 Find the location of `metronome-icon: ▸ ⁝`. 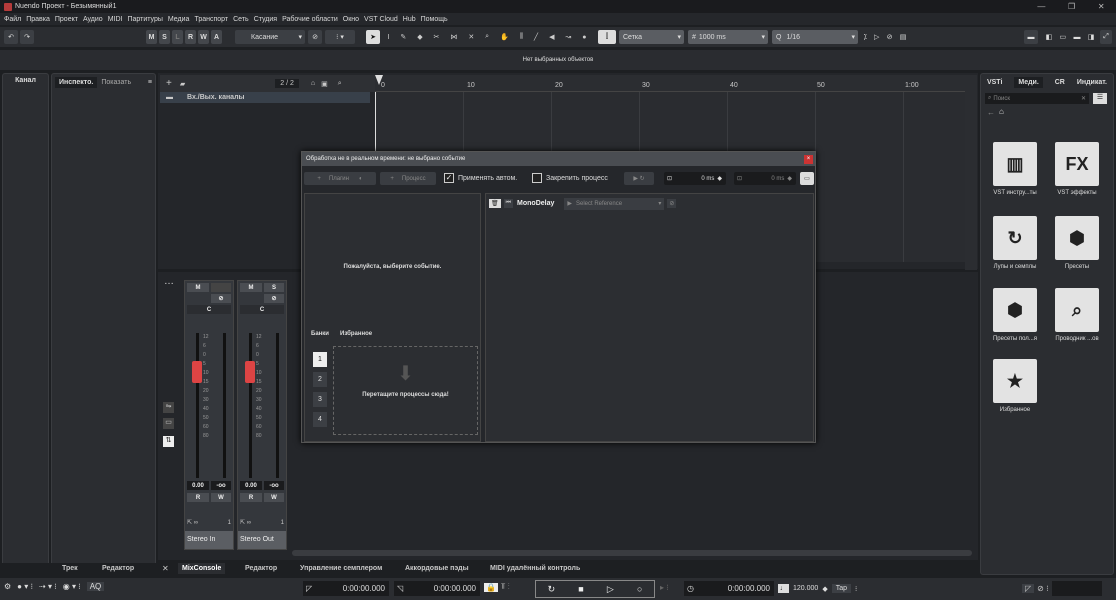

metronome-icon: ▸ ⁝ is located at coordinates (664, 587).